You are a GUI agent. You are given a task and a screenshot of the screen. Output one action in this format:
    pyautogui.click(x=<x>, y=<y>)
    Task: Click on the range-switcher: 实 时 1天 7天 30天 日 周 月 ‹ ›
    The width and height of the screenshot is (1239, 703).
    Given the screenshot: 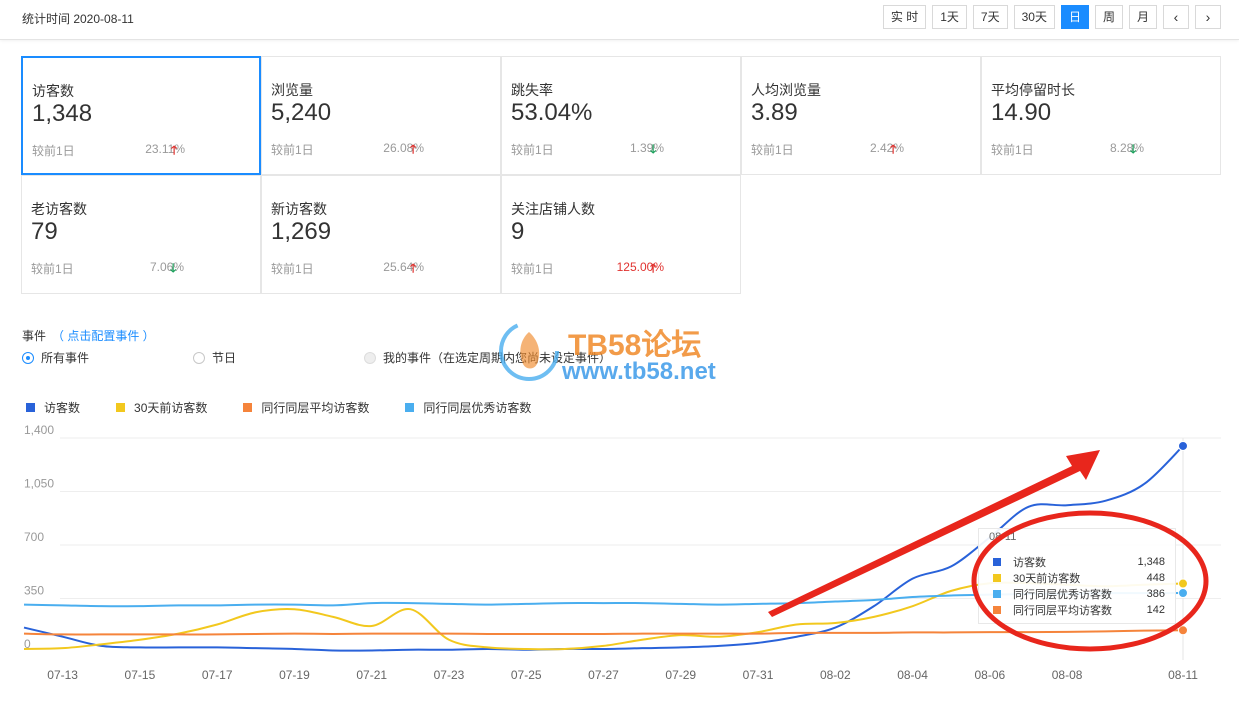 What is the action you would take?
    pyautogui.click(x=1051, y=17)
    